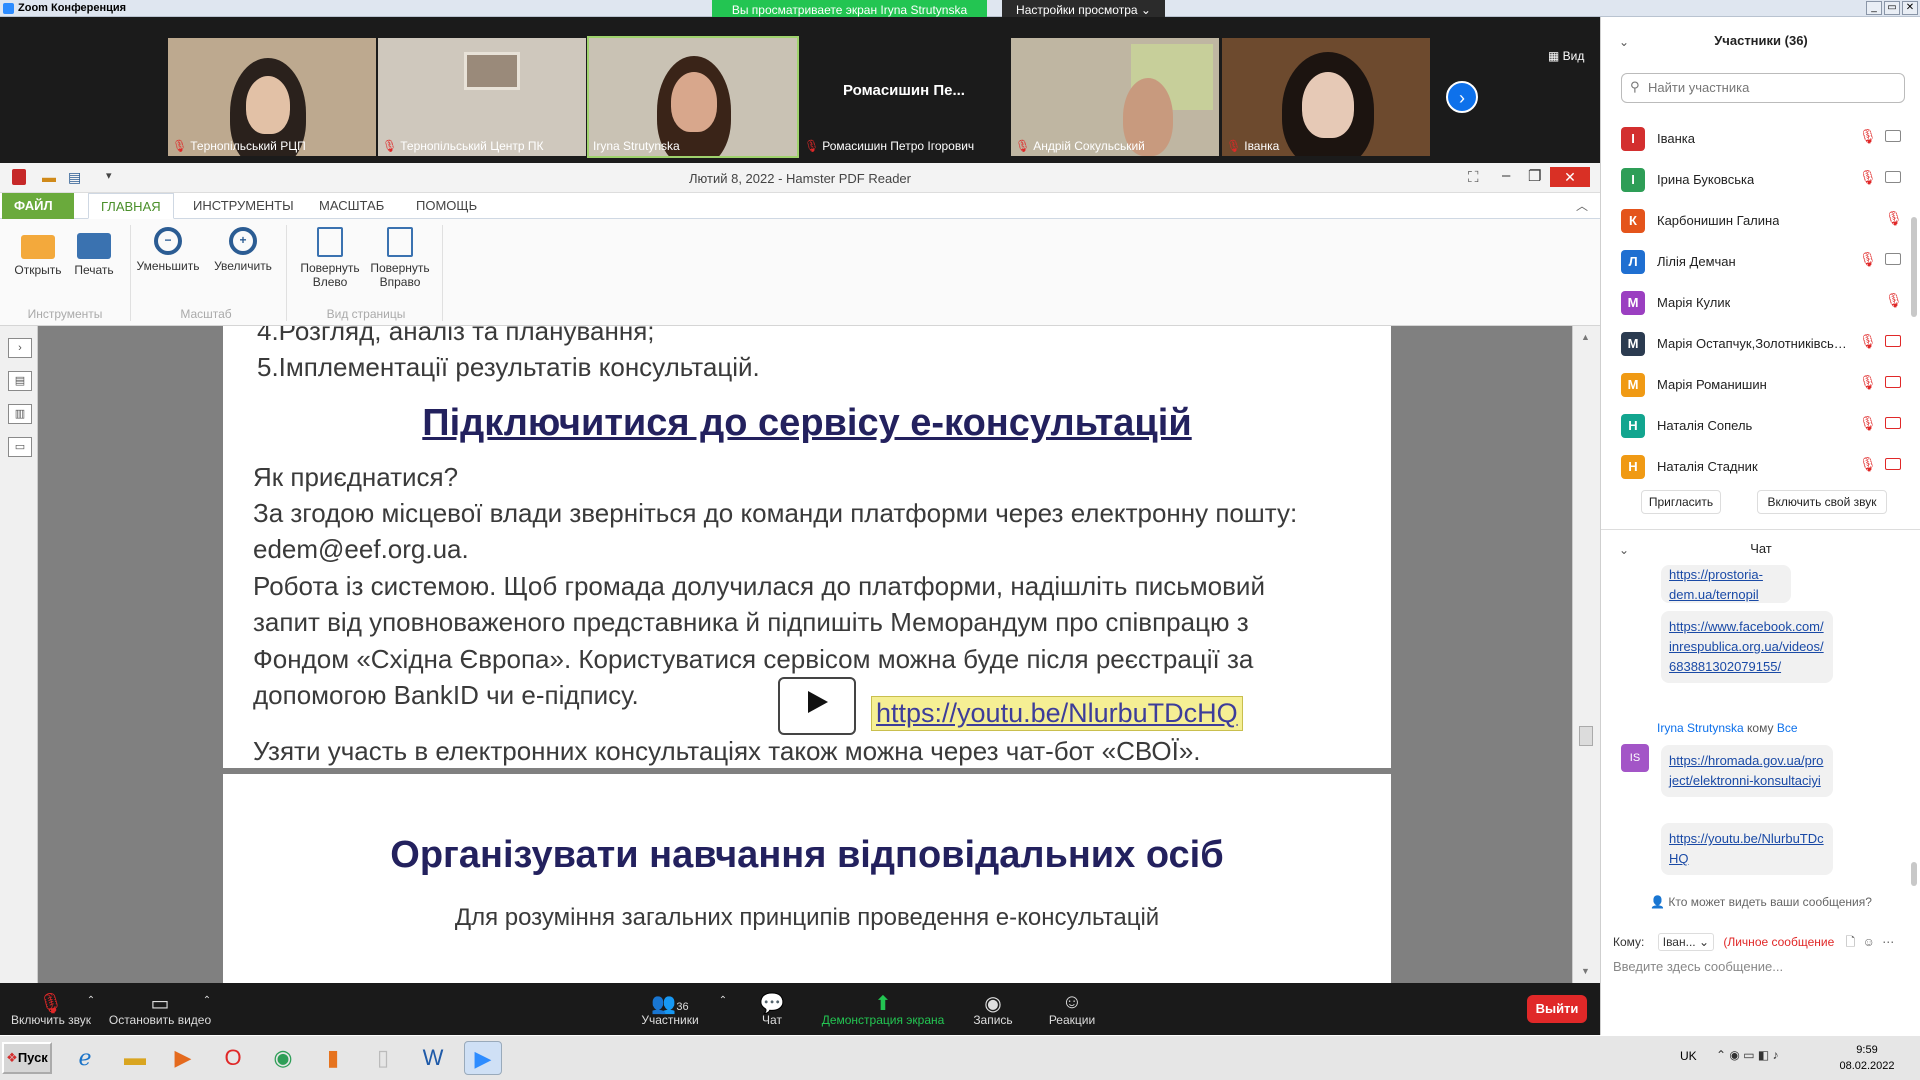 The image size is (1920, 1080). What do you see at coordinates (772, 1009) in the screenshot?
I see `chat-button: 💬 Чат` at bounding box center [772, 1009].